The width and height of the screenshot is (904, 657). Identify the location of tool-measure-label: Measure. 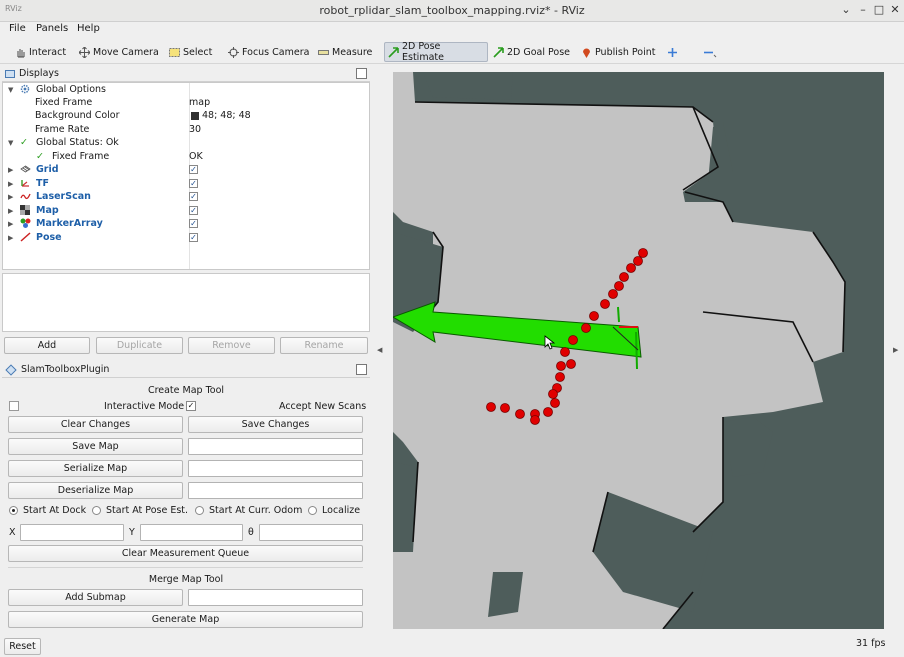
(352, 52).